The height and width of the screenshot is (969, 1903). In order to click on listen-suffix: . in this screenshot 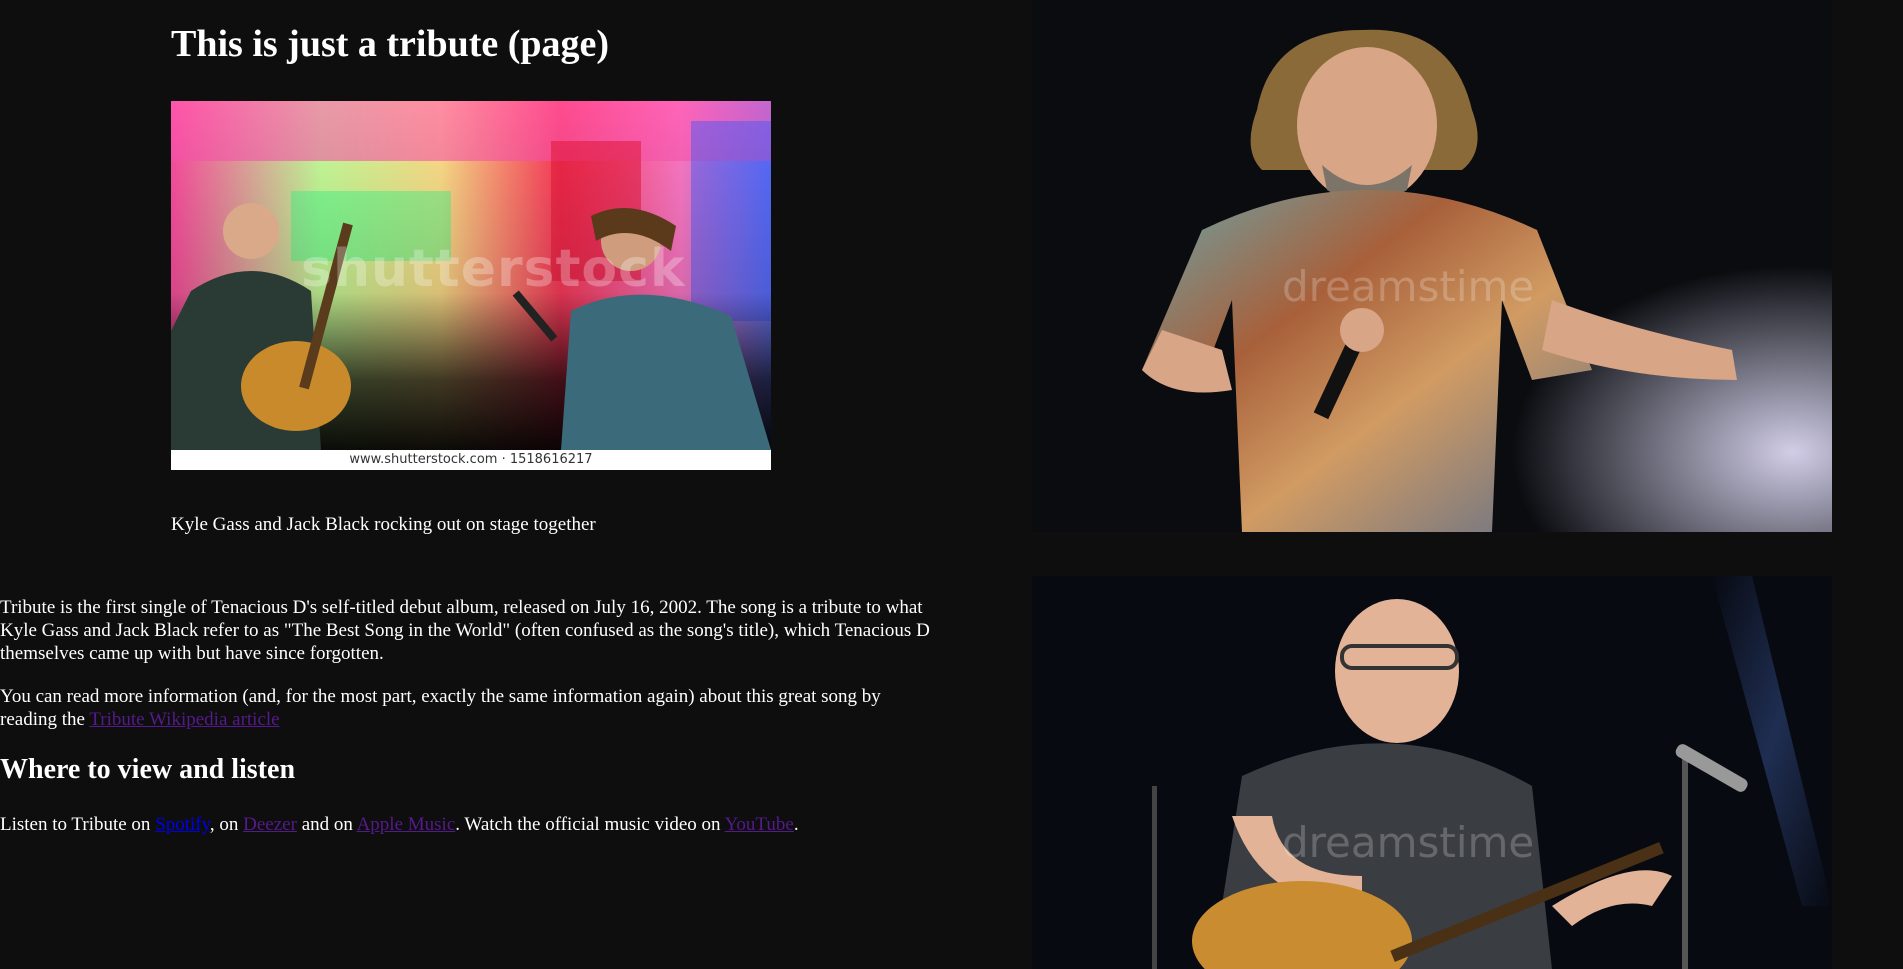, I will do `click(796, 824)`.